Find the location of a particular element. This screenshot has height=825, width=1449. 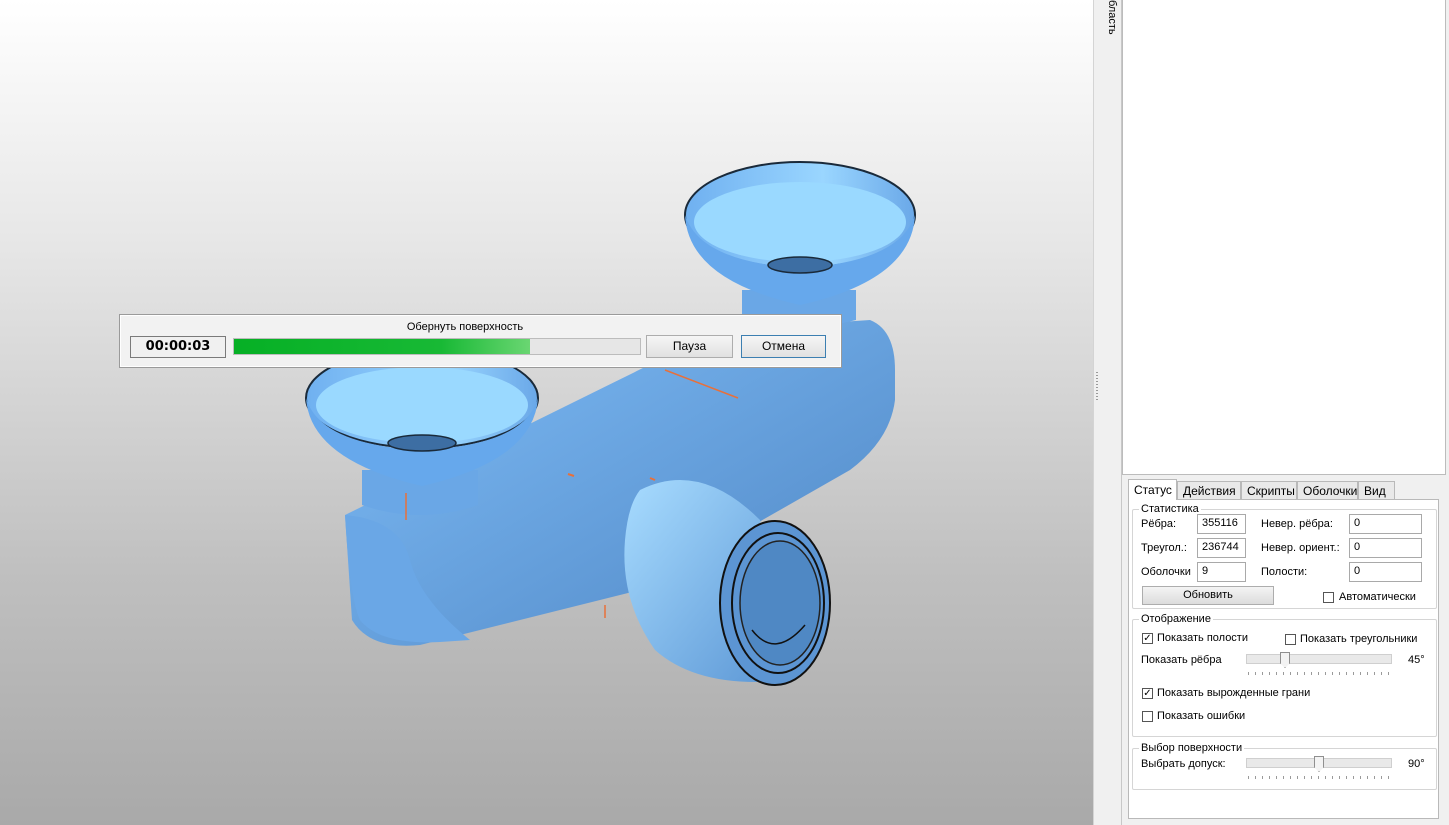

triangles-field: 236744 is located at coordinates (1221, 548).